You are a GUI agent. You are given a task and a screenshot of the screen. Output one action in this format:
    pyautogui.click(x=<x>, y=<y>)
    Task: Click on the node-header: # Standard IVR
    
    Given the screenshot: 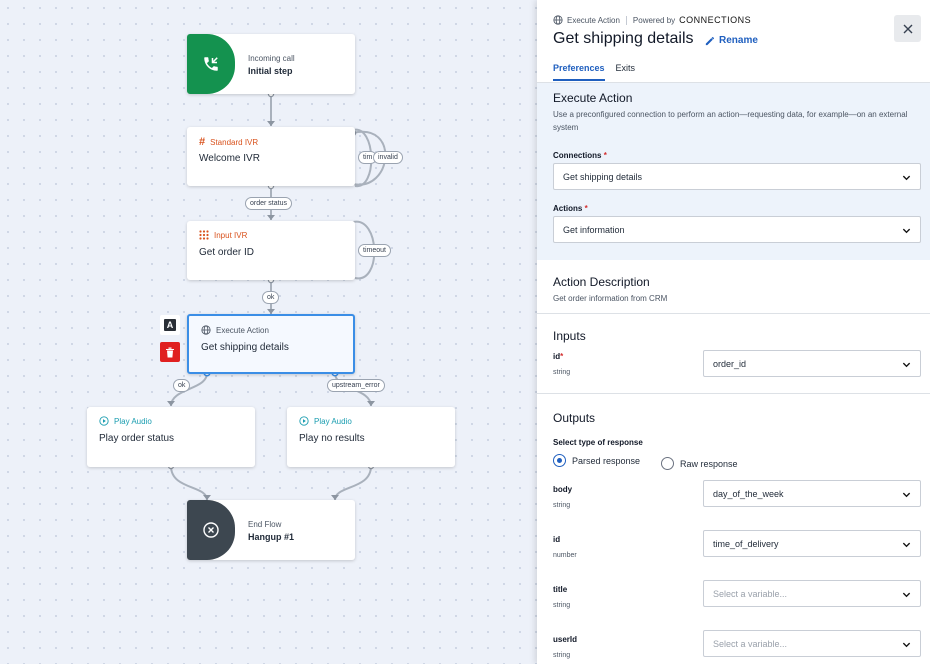 What is the action you would take?
    pyautogui.click(x=228, y=142)
    